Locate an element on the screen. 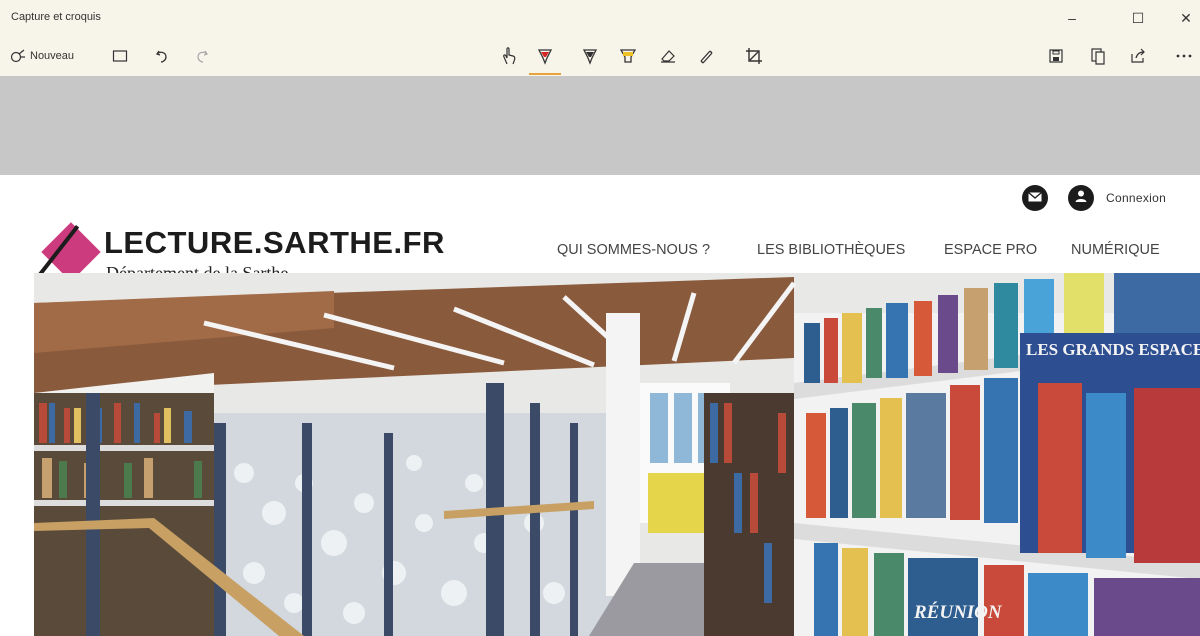  ballpoint-pen-icon is located at coordinates (545, 56).